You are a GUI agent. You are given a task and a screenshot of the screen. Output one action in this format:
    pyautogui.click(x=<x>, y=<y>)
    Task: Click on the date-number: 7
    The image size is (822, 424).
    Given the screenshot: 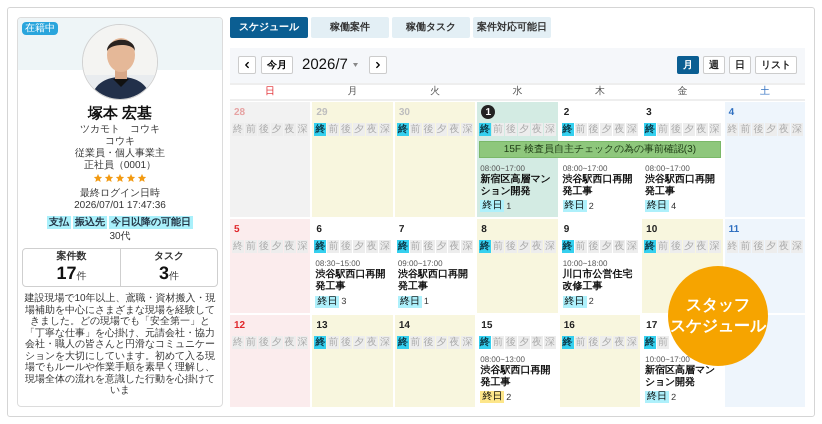 What is the action you would take?
    pyautogui.click(x=401, y=229)
    